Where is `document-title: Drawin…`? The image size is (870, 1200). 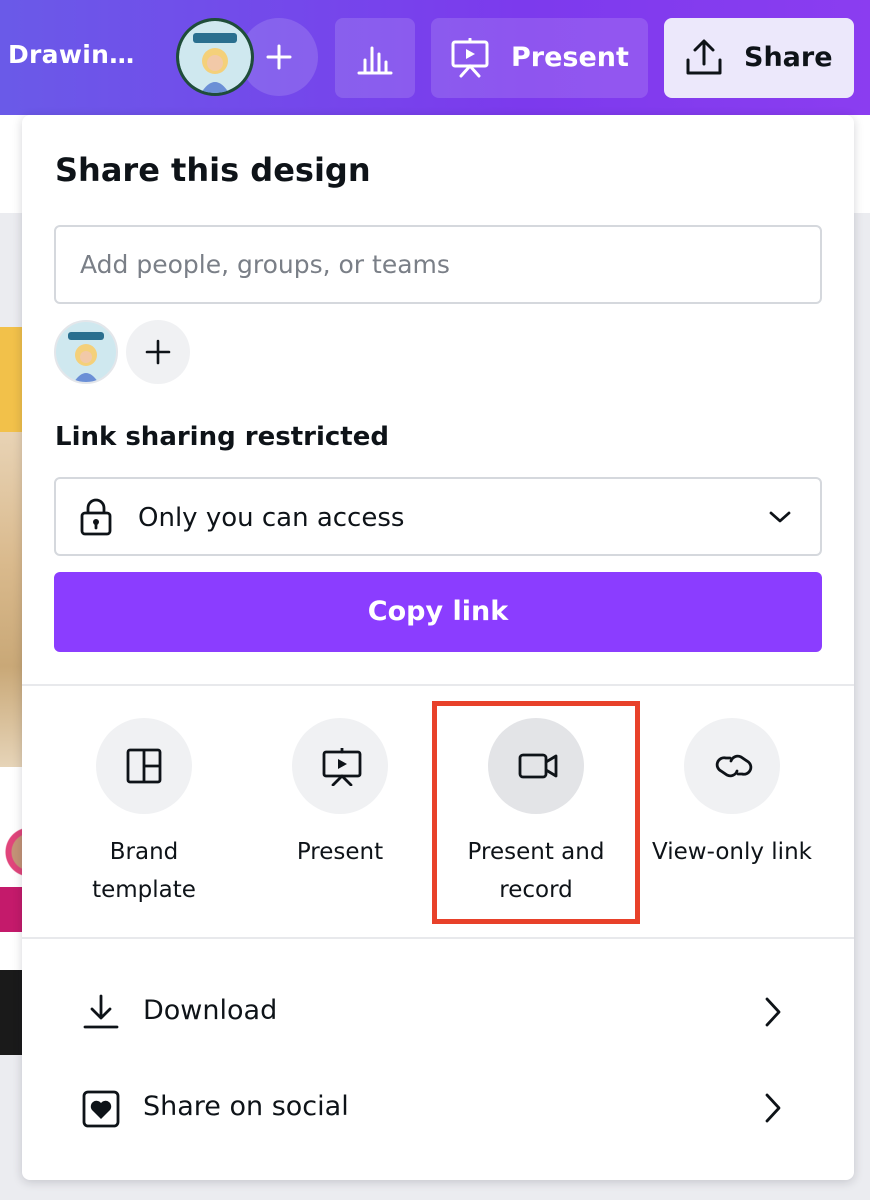 document-title: Drawin… is located at coordinates (71, 54).